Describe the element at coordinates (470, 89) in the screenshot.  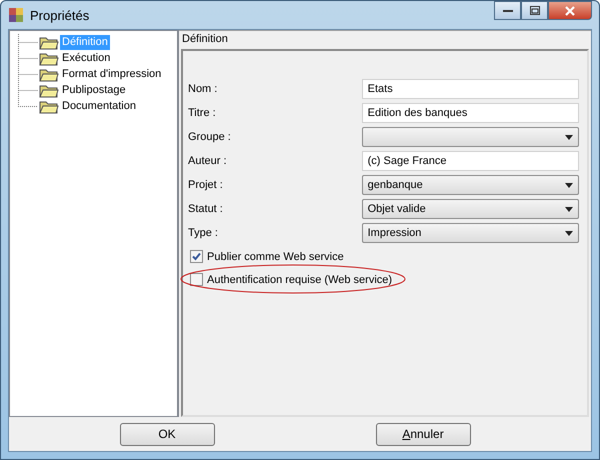
I see `text-field: Etats` at that location.